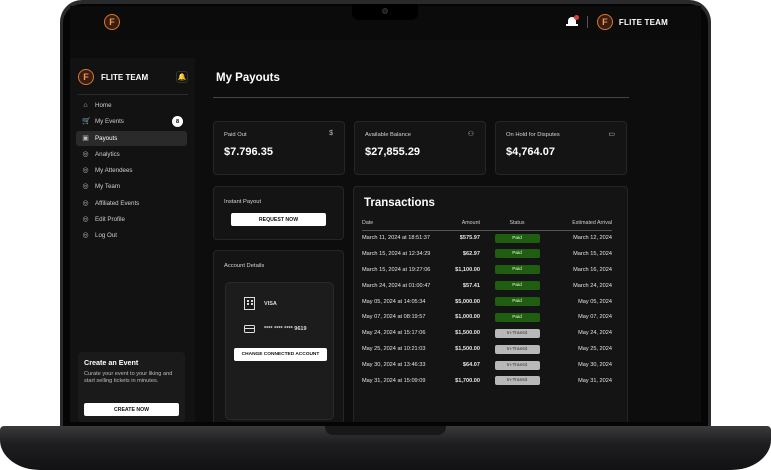  I want to click on brand-logo-icon: F, so click(112, 22).